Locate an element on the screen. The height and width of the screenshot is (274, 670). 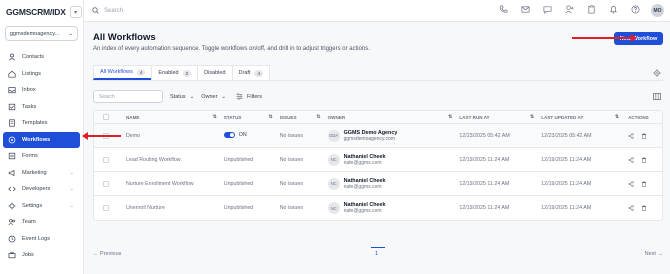
sidebar-item-developers: Developers ⌄ is located at coordinates (41, 189).